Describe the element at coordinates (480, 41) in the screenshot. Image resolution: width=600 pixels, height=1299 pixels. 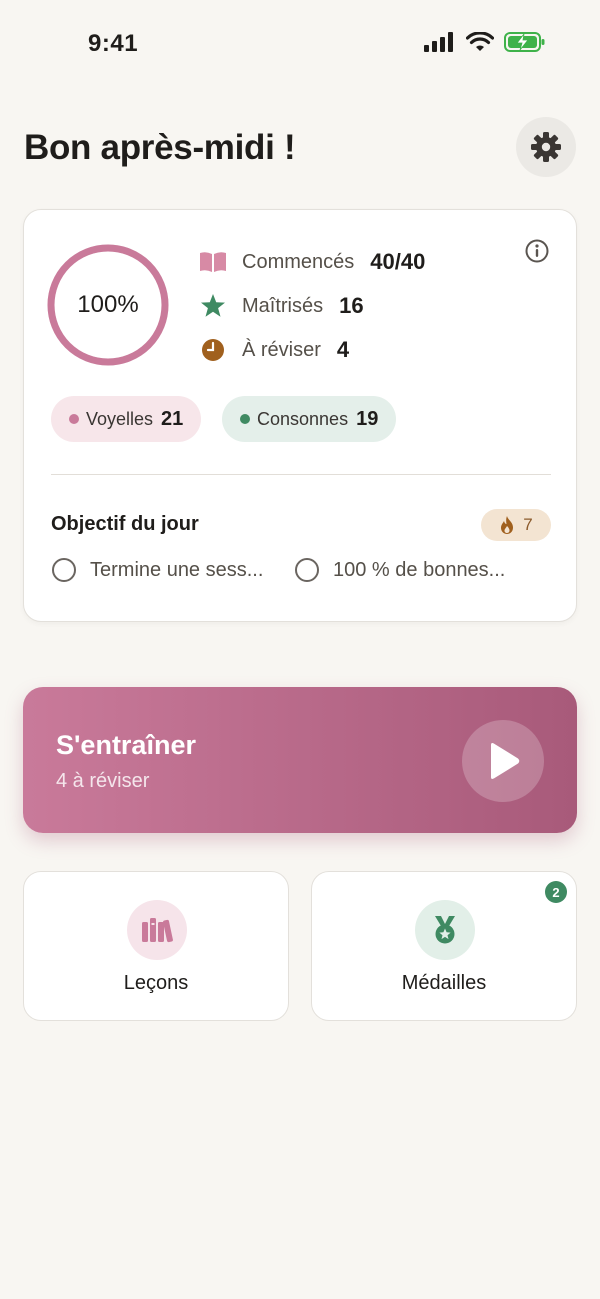
I see `wifi-icon` at that location.